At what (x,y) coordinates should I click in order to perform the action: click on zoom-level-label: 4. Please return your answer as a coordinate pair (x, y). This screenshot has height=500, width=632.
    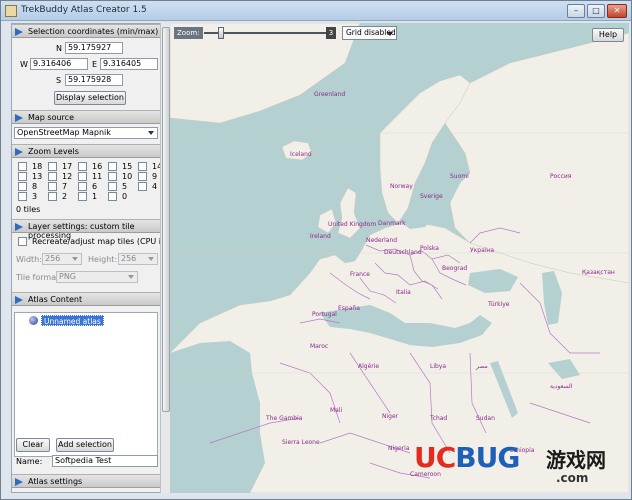
    Looking at the image, I should click on (155, 186).